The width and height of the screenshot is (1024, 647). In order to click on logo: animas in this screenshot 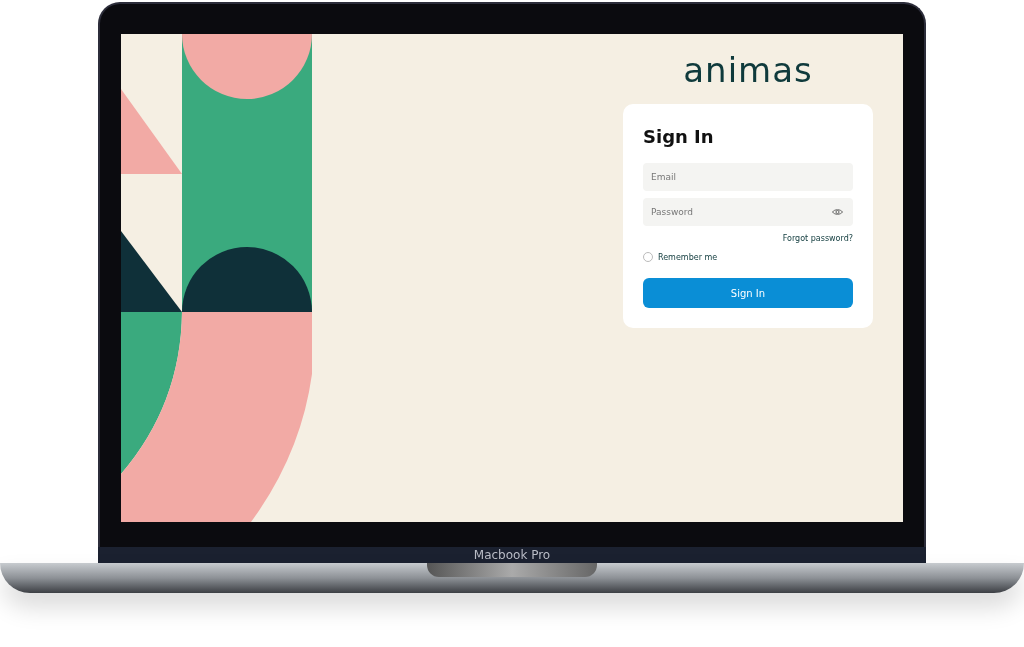, I will do `click(748, 70)`.